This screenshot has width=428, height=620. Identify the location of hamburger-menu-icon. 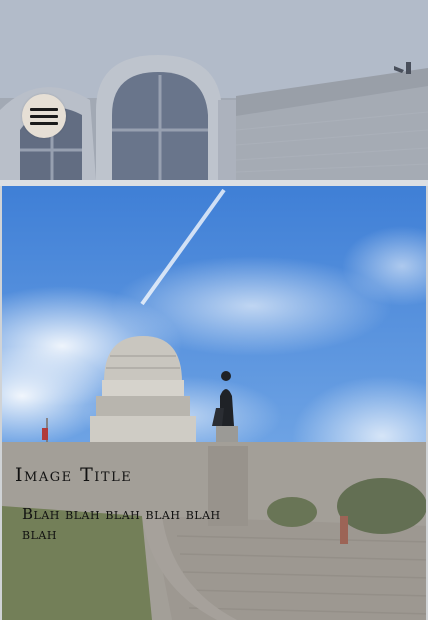
(44, 109).